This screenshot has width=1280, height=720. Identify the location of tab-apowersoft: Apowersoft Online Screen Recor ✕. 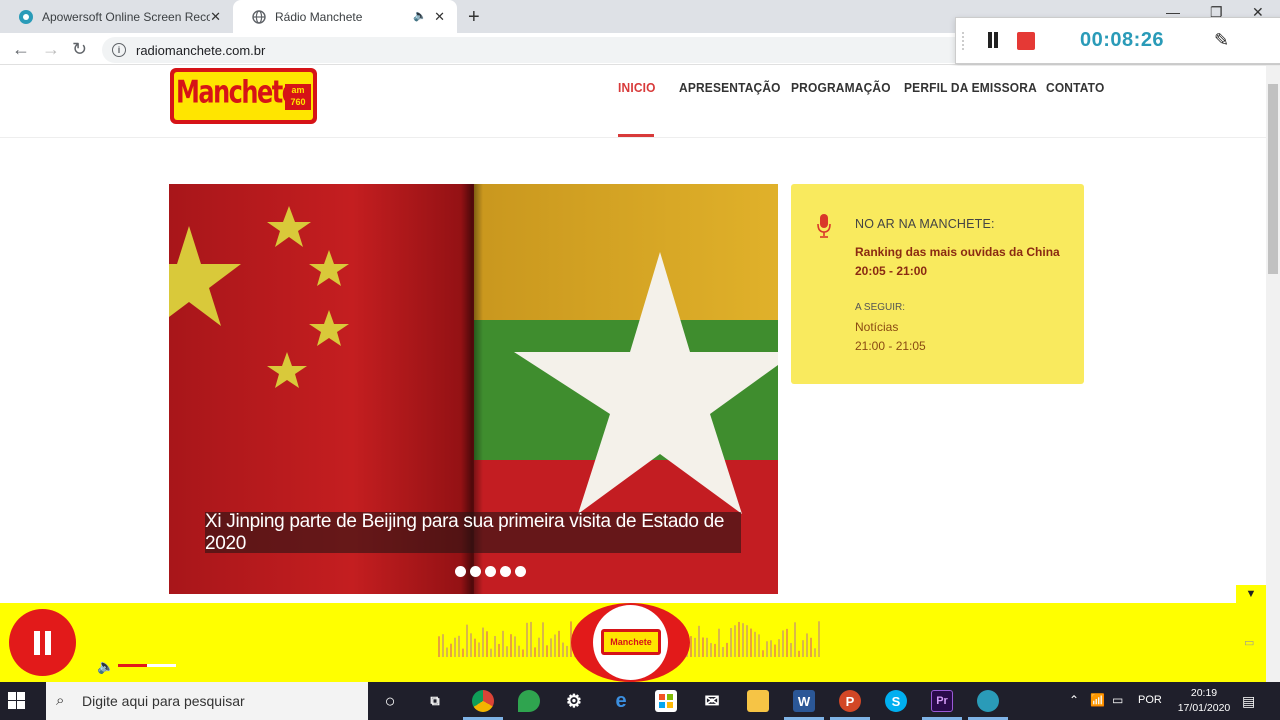
(116, 16).